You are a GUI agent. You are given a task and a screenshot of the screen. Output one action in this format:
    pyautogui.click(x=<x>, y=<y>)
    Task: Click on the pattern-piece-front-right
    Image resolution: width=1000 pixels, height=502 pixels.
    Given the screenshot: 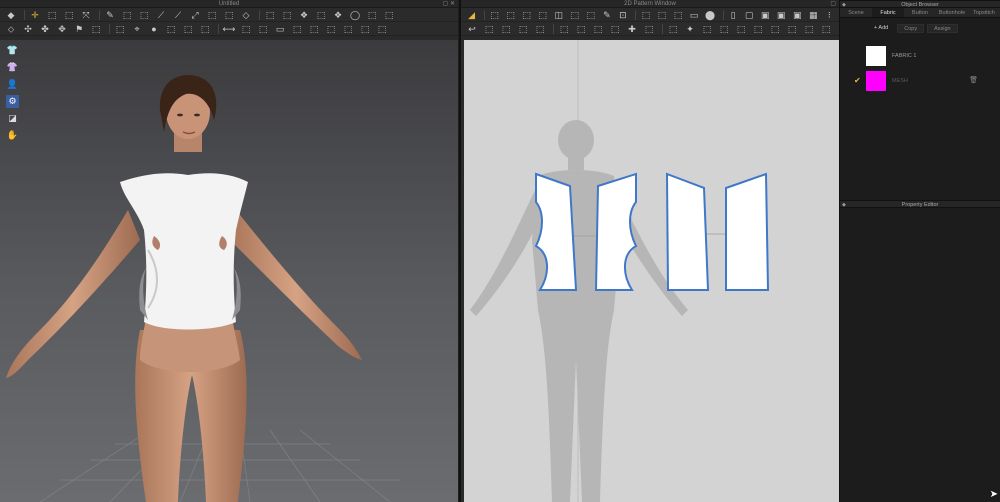 What is the action you would take?
    pyautogui.click(x=616, y=231)
    